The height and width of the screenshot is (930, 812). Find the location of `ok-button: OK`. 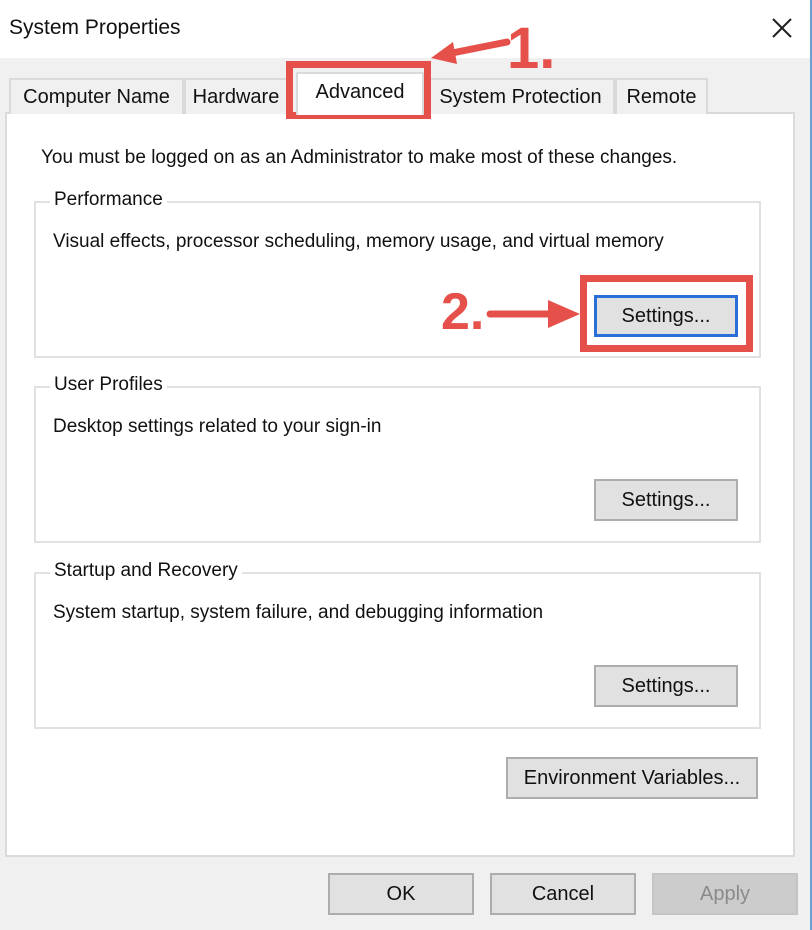

ok-button: OK is located at coordinates (401, 894).